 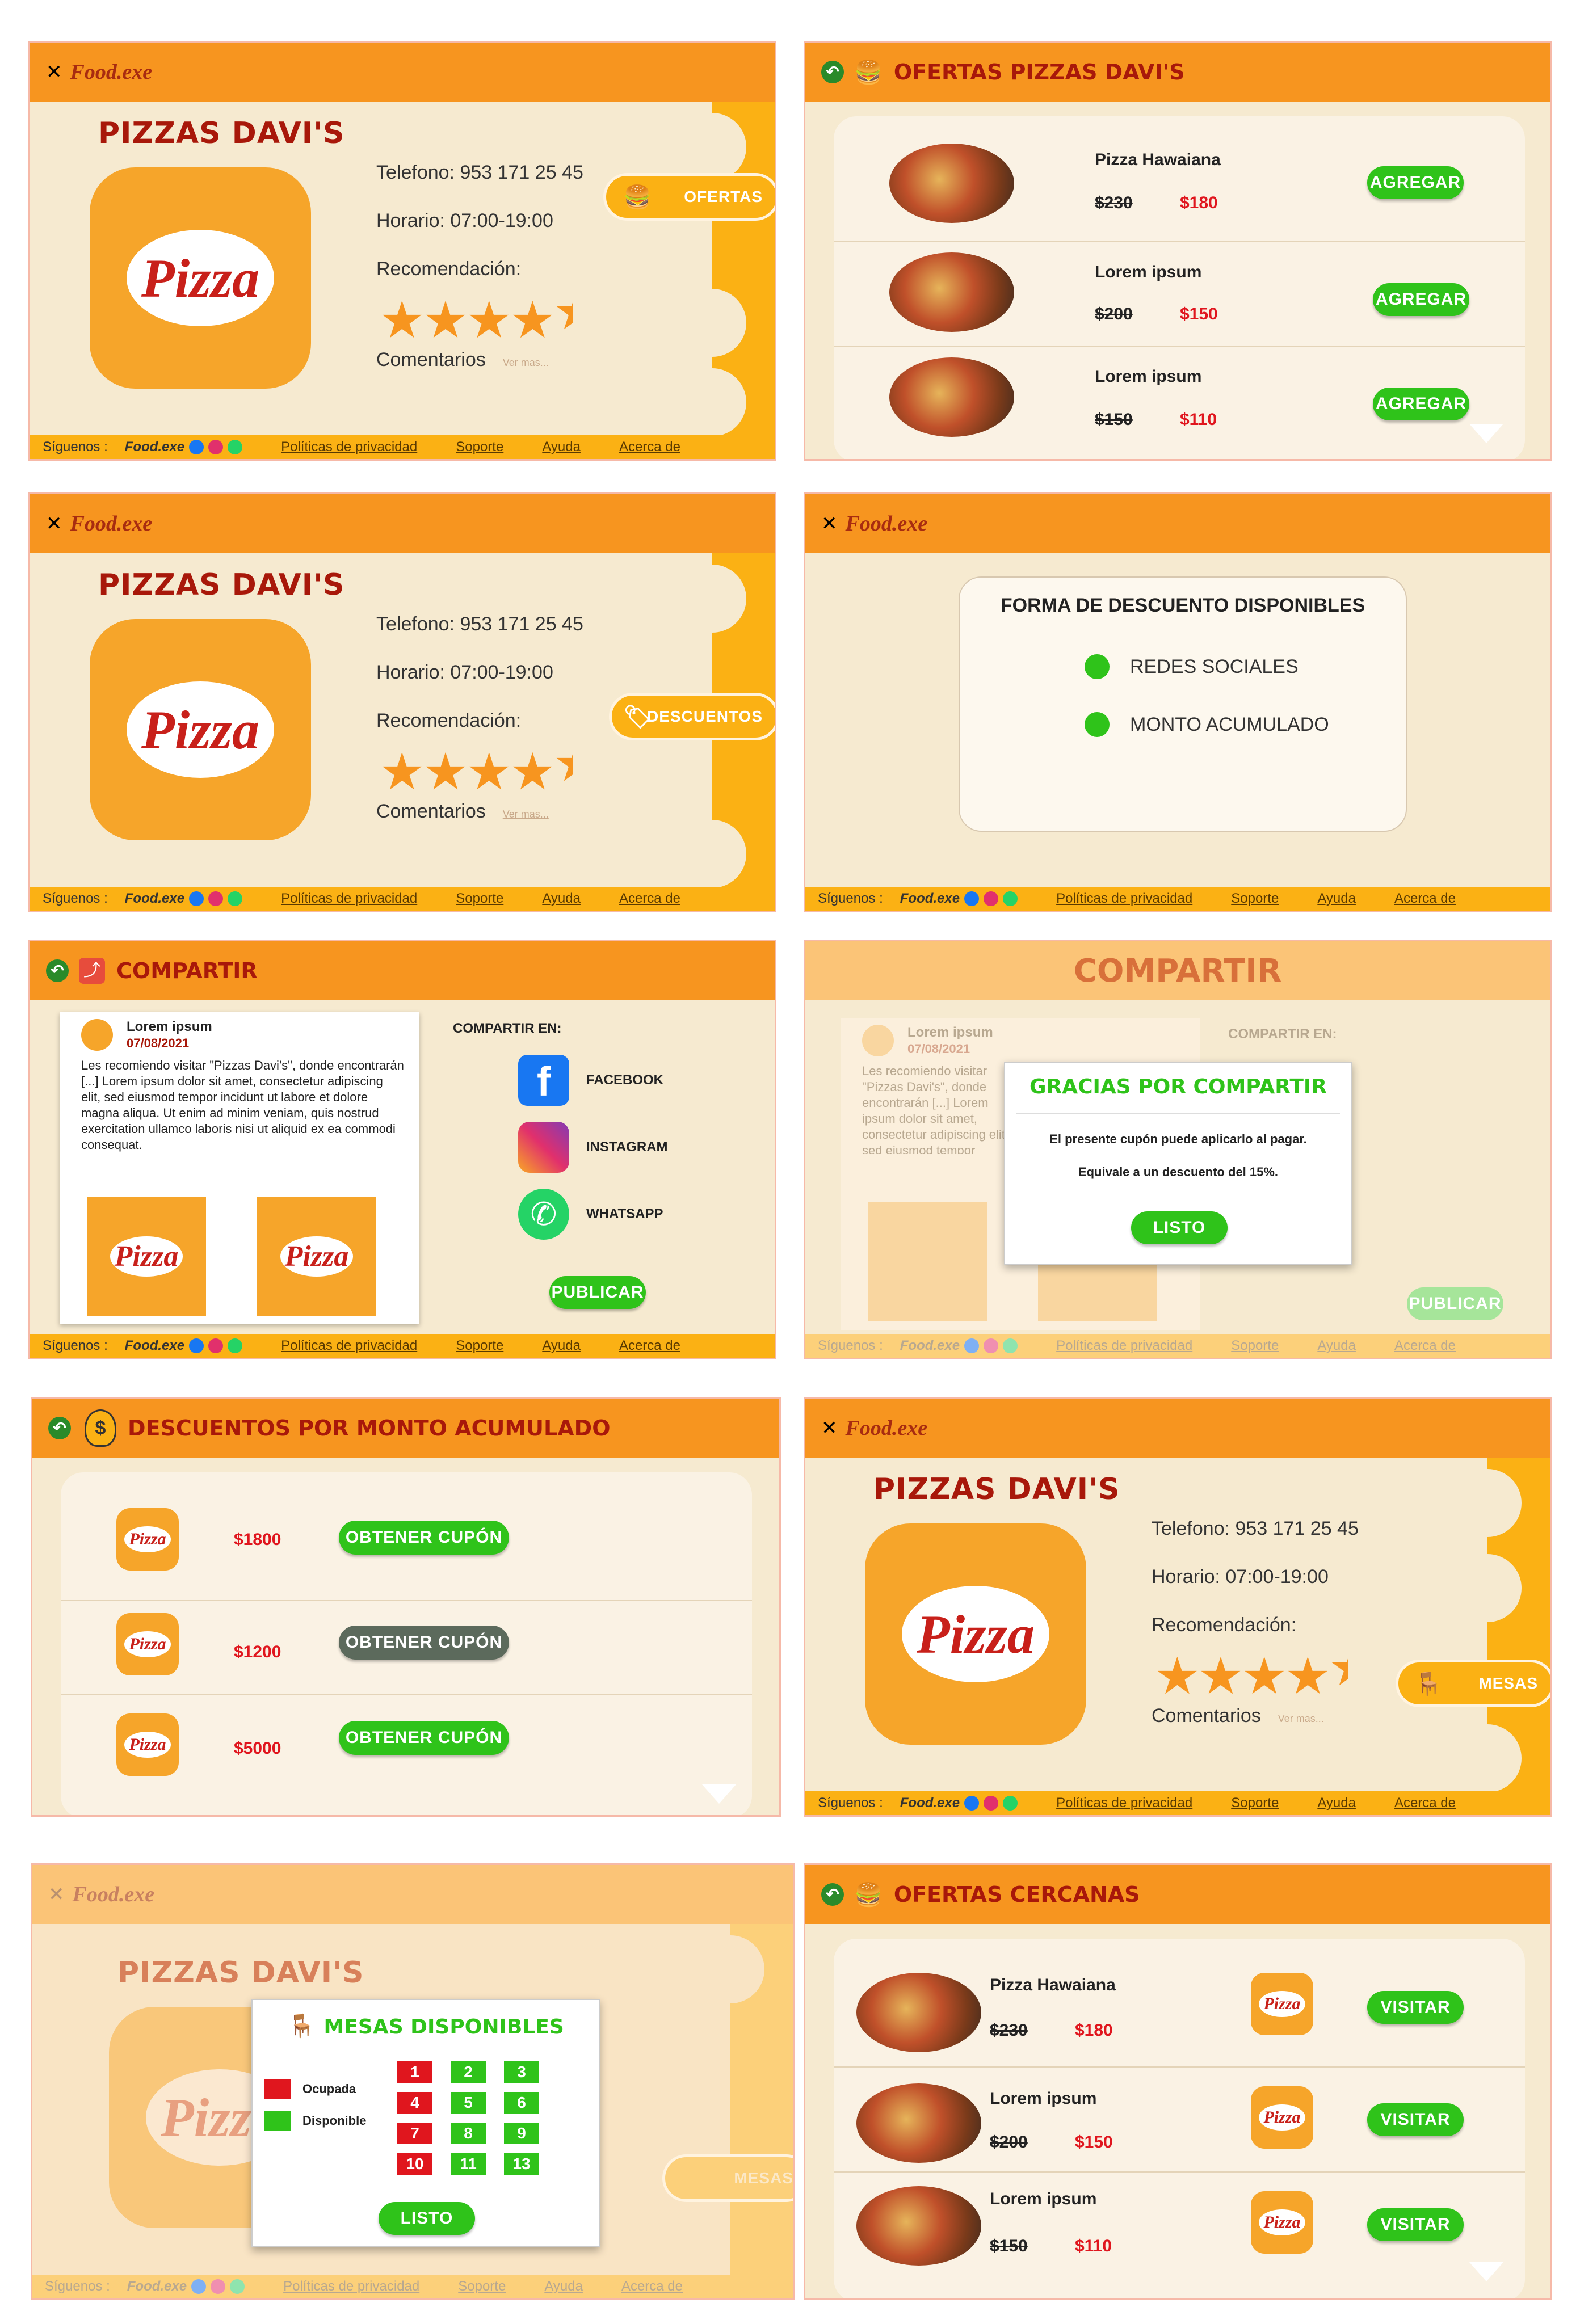 I want to click on option-accumulated: MONTO ACUMULADO, so click(x=1207, y=724).